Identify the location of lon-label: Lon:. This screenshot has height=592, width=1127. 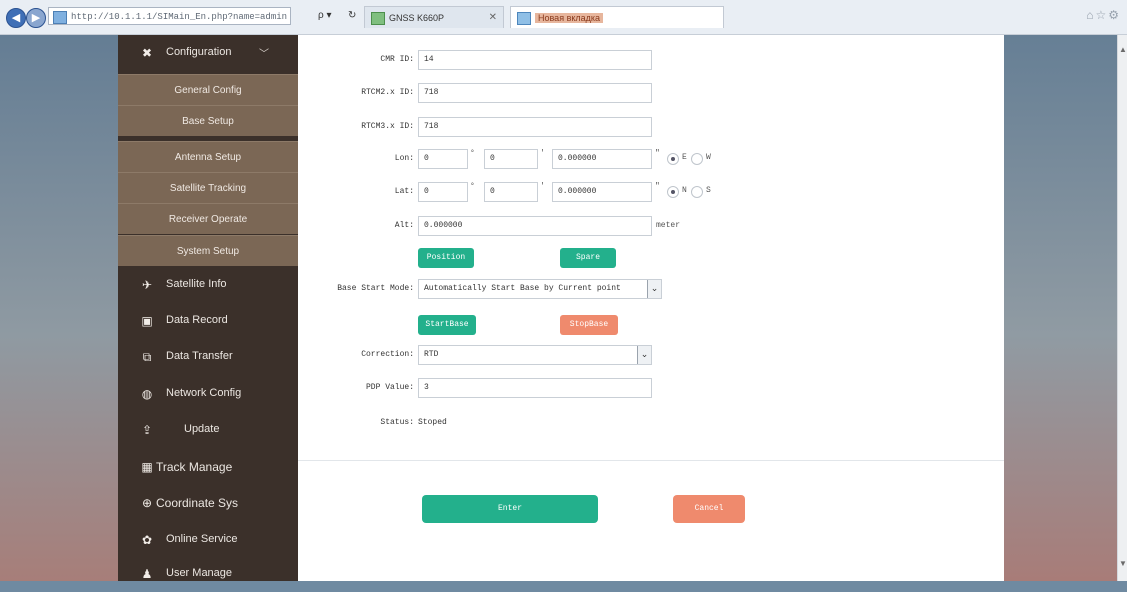
(404, 158).